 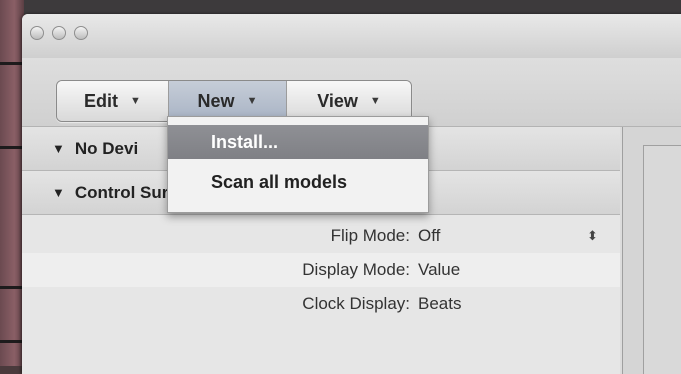 I want to click on up-down-stepper-icon: ⬍, so click(x=592, y=236).